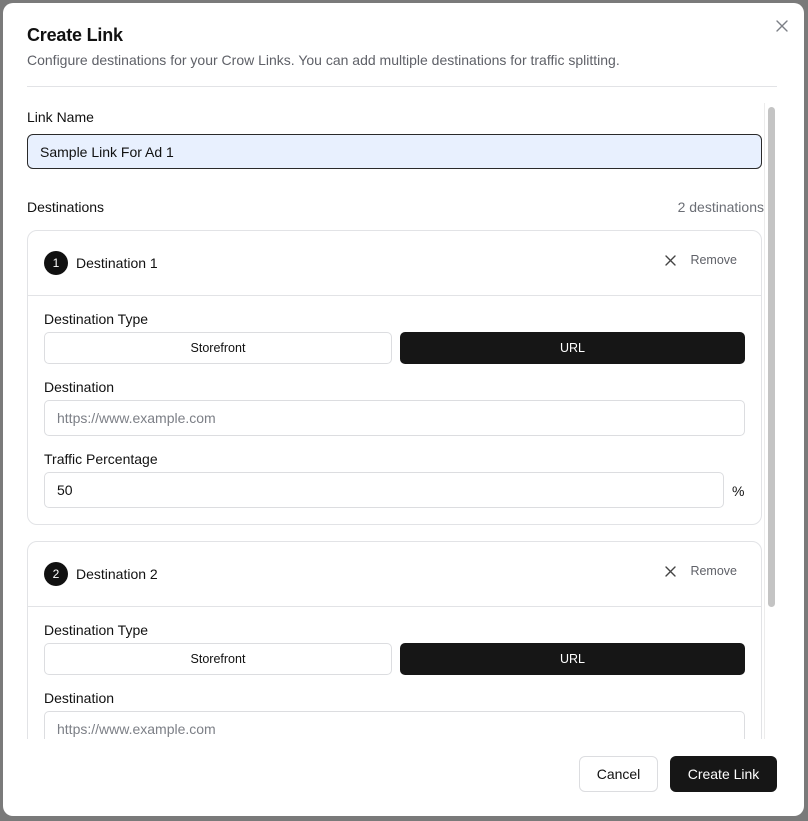  Describe the element at coordinates (723, 774) in the screenshot. I see `create-link-button: Create Link` at that location.